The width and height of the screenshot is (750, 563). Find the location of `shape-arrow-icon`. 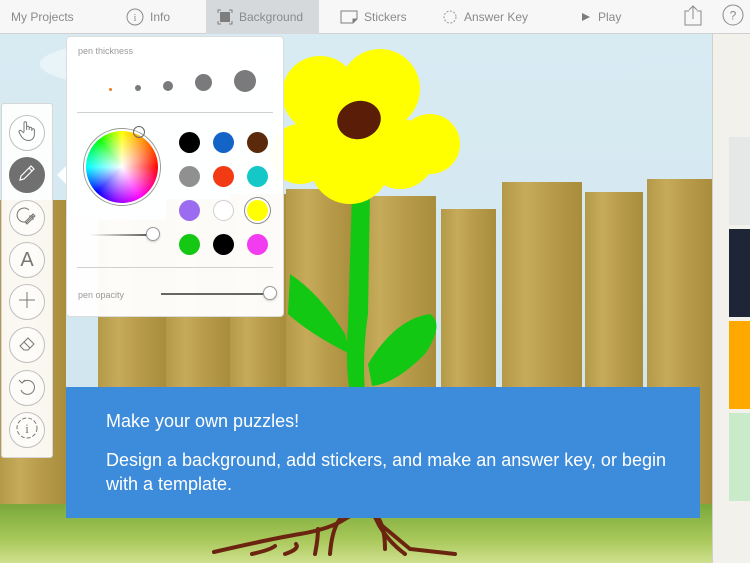

shape-arrow-icon is located at coordinates (27, 218).